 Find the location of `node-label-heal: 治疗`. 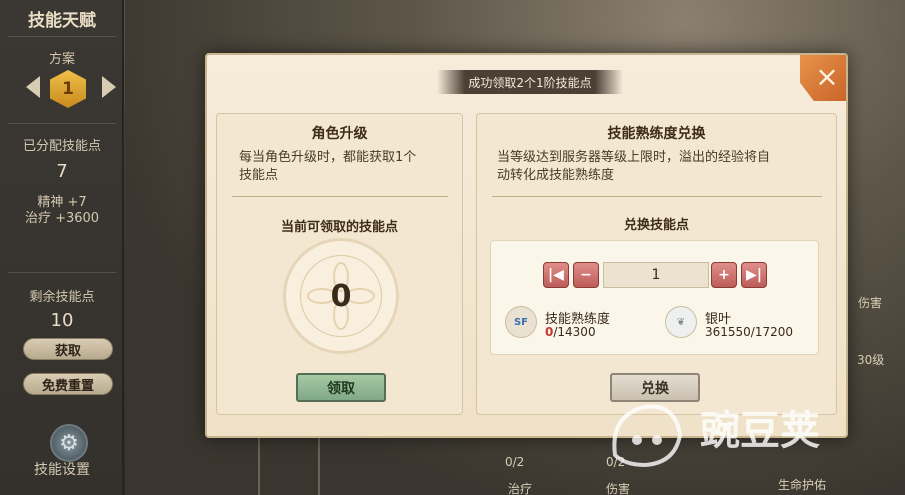

node-label-heal: 治疗 is located at coordinates (520, 488).